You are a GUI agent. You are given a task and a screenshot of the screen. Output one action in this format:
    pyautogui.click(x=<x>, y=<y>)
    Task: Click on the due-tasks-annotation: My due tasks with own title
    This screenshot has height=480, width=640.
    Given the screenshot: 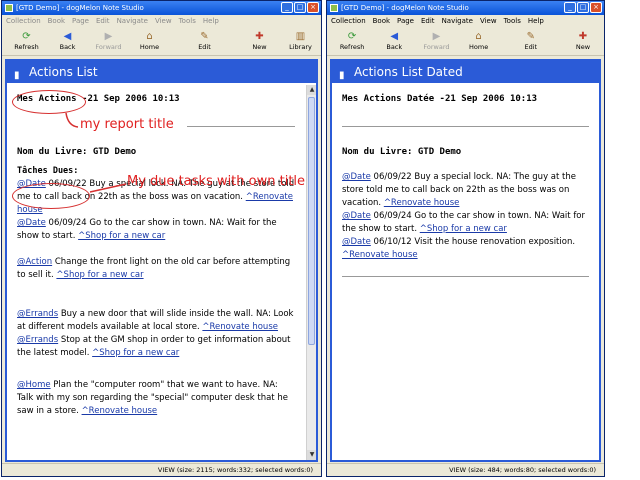 What is the action you would take?
    pyautogui.click(x=216, y=181)
    